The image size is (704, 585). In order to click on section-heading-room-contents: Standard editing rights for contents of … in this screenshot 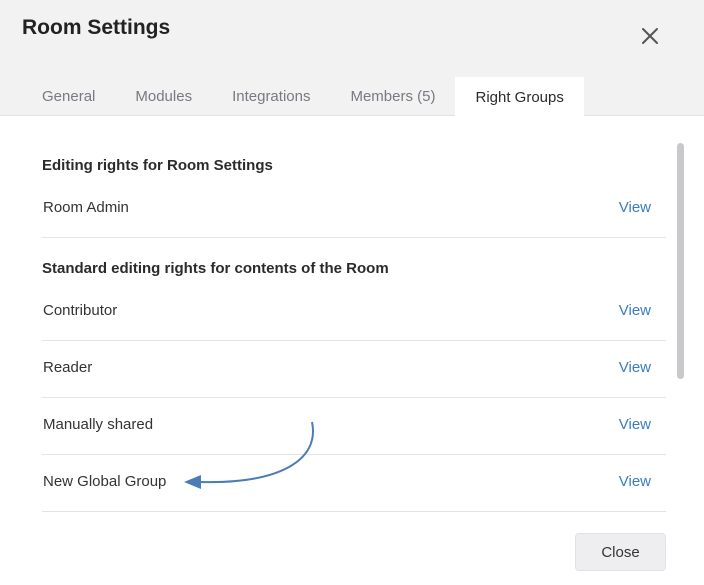, I will do `click(215, 268)`.